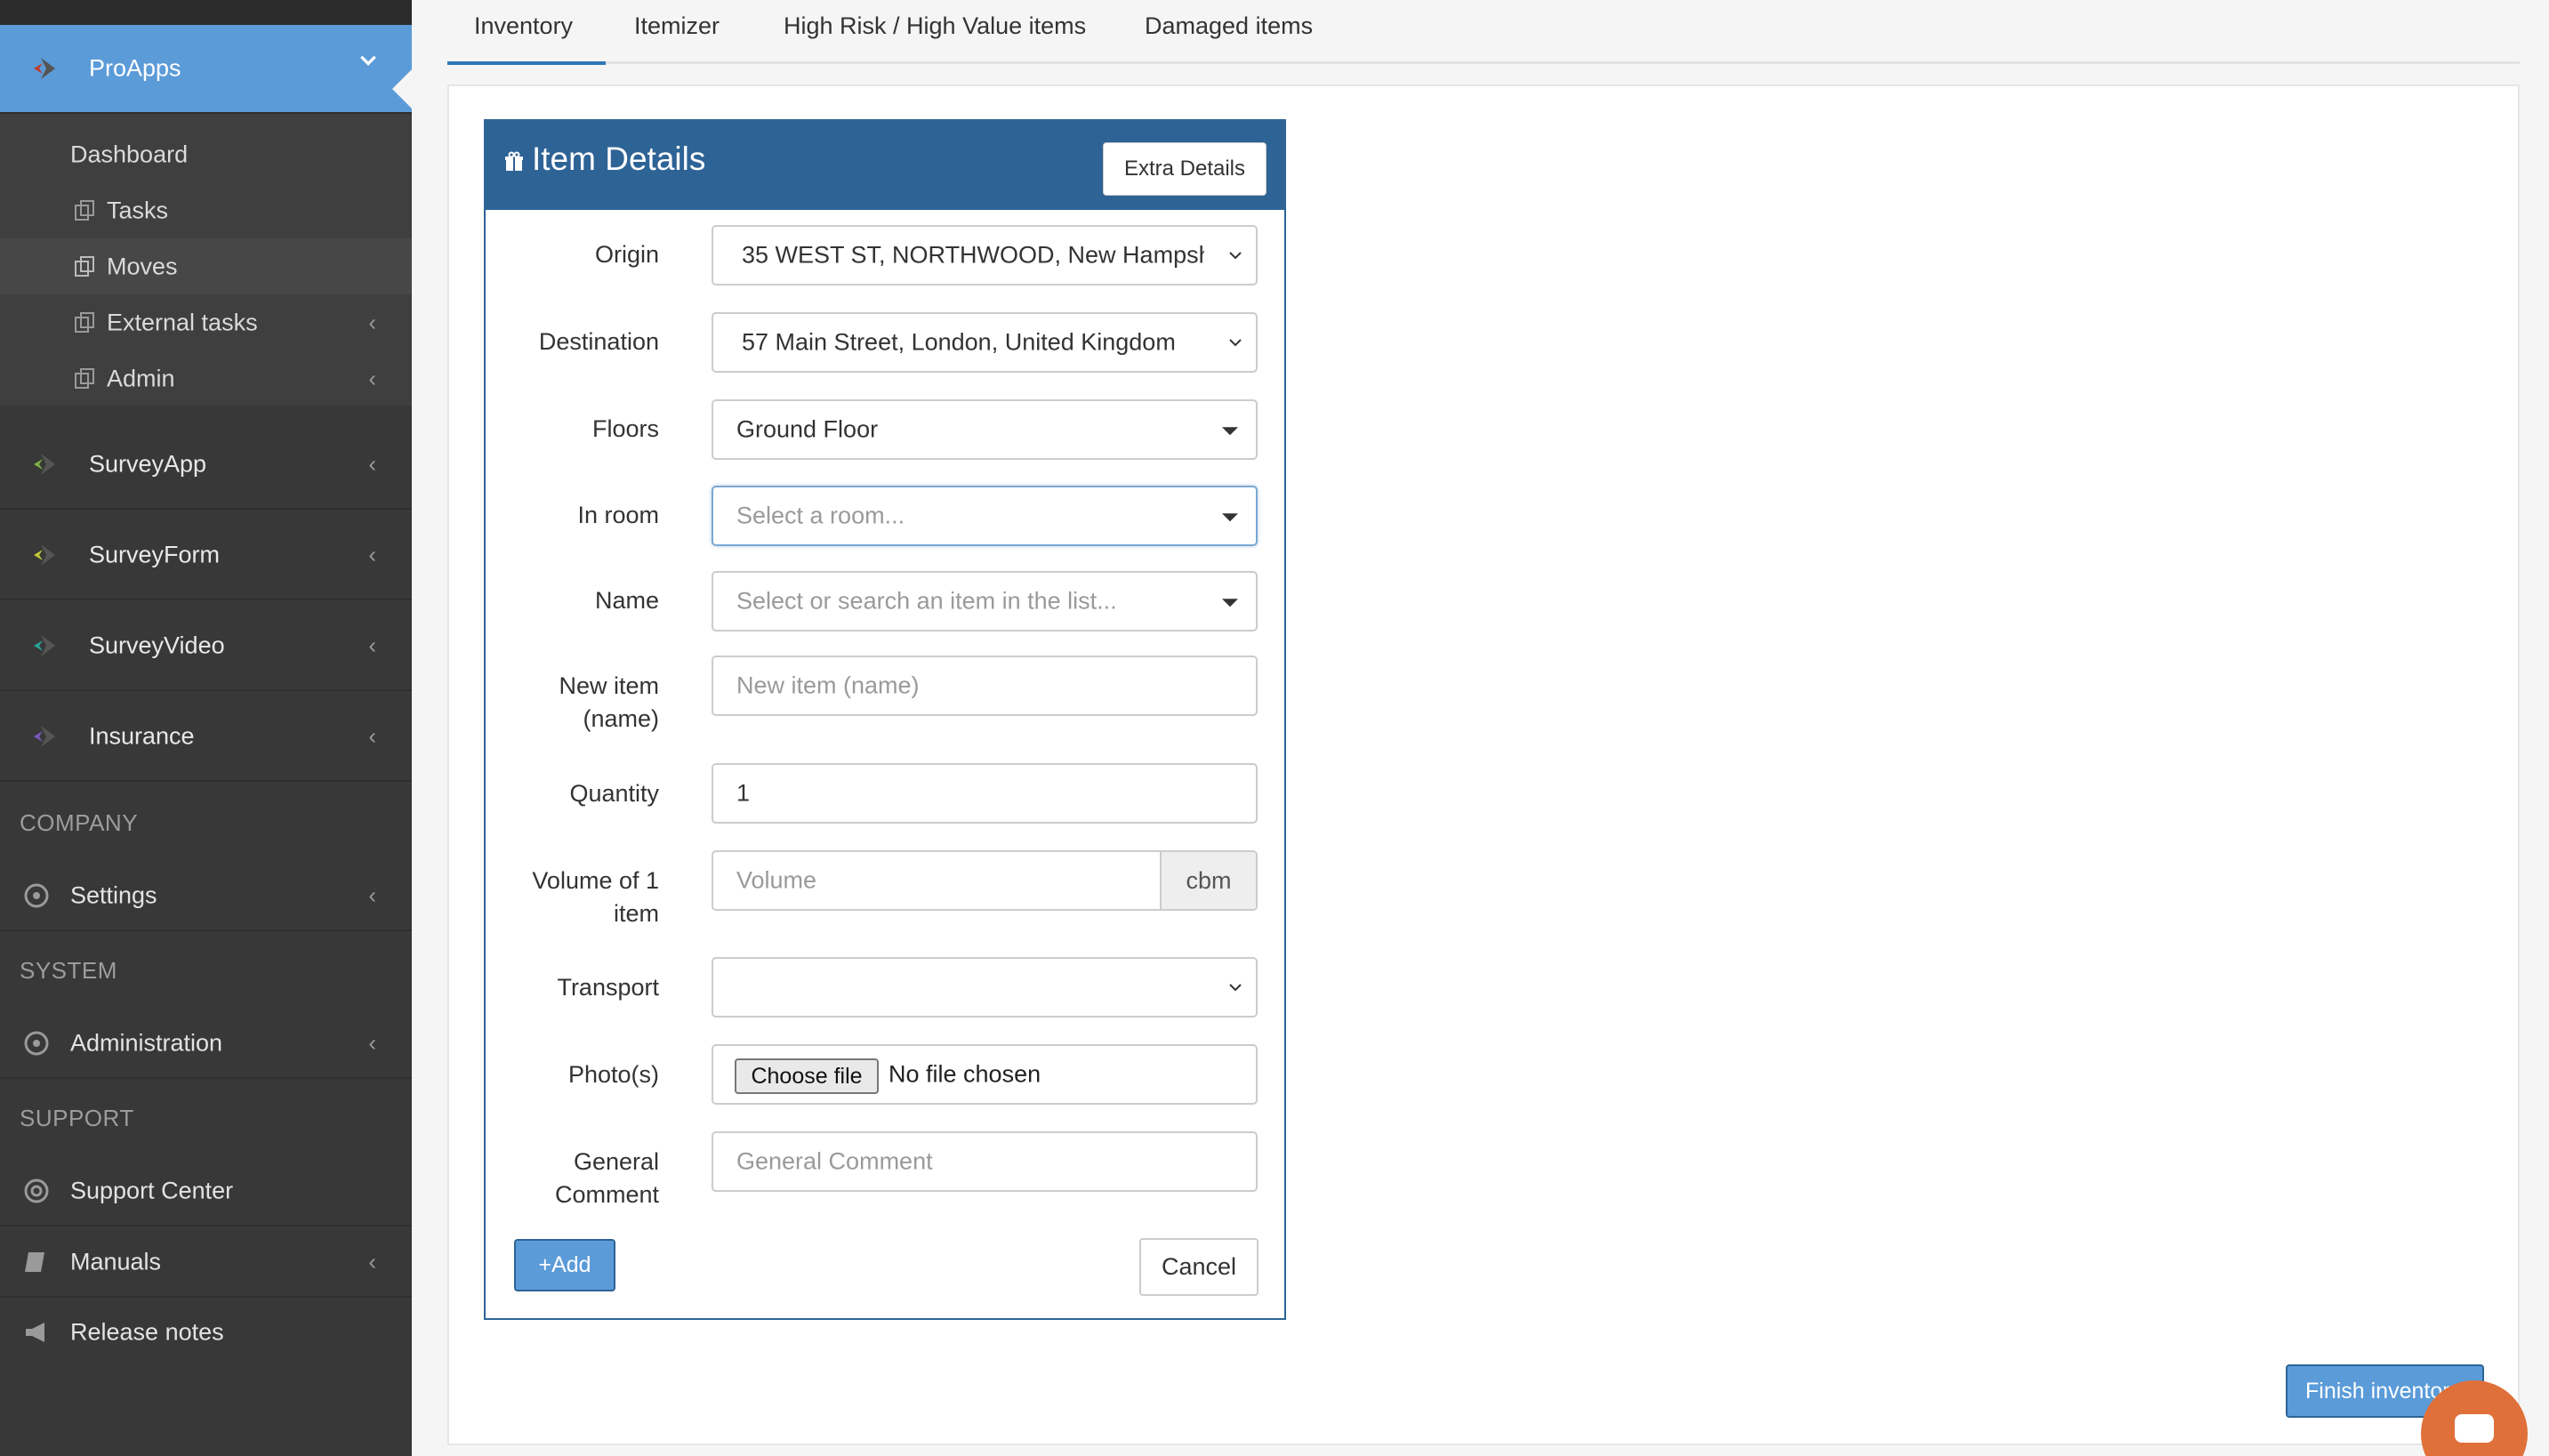  What do you see at coordinates (625, 428) in the screenshot?
I see `floors-label: Floors` at bounding box center [625, 428].